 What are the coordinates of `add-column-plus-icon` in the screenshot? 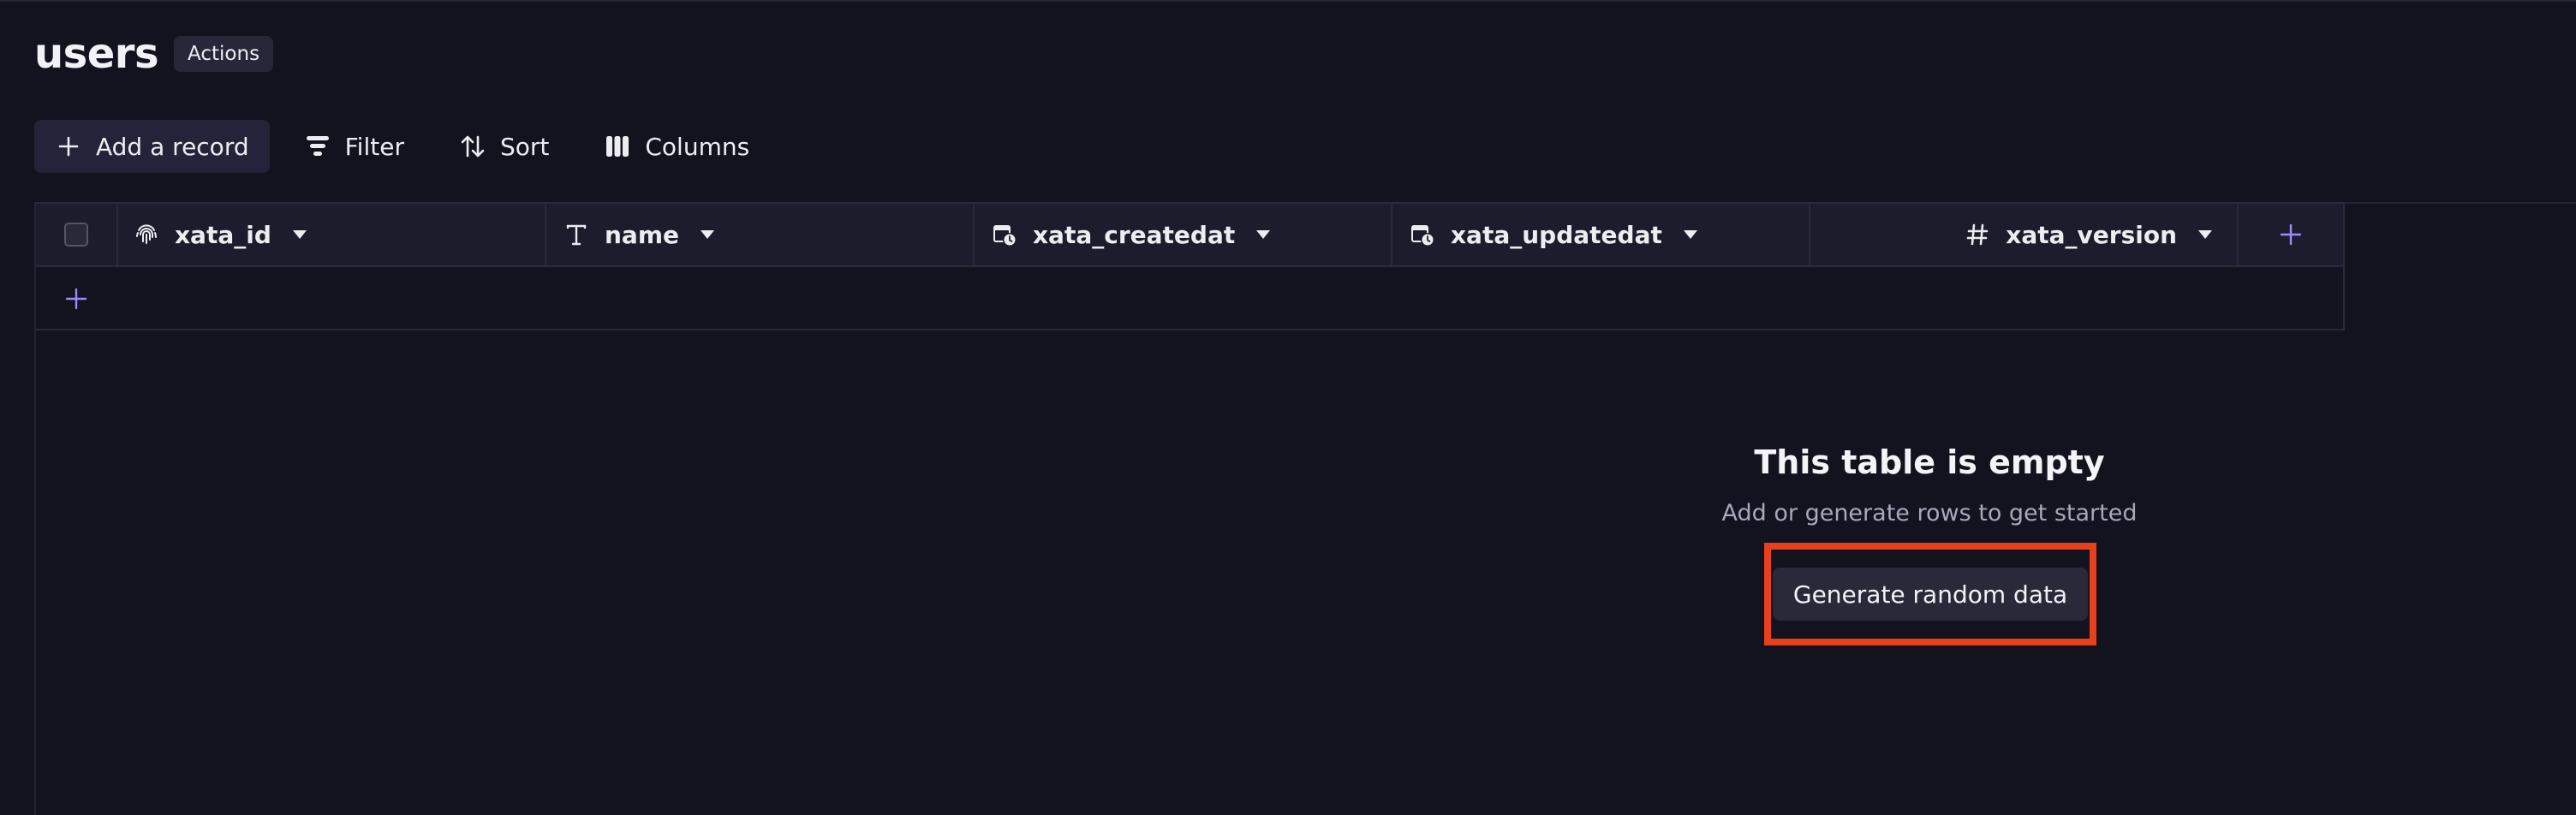 It's located at (2291, 234).